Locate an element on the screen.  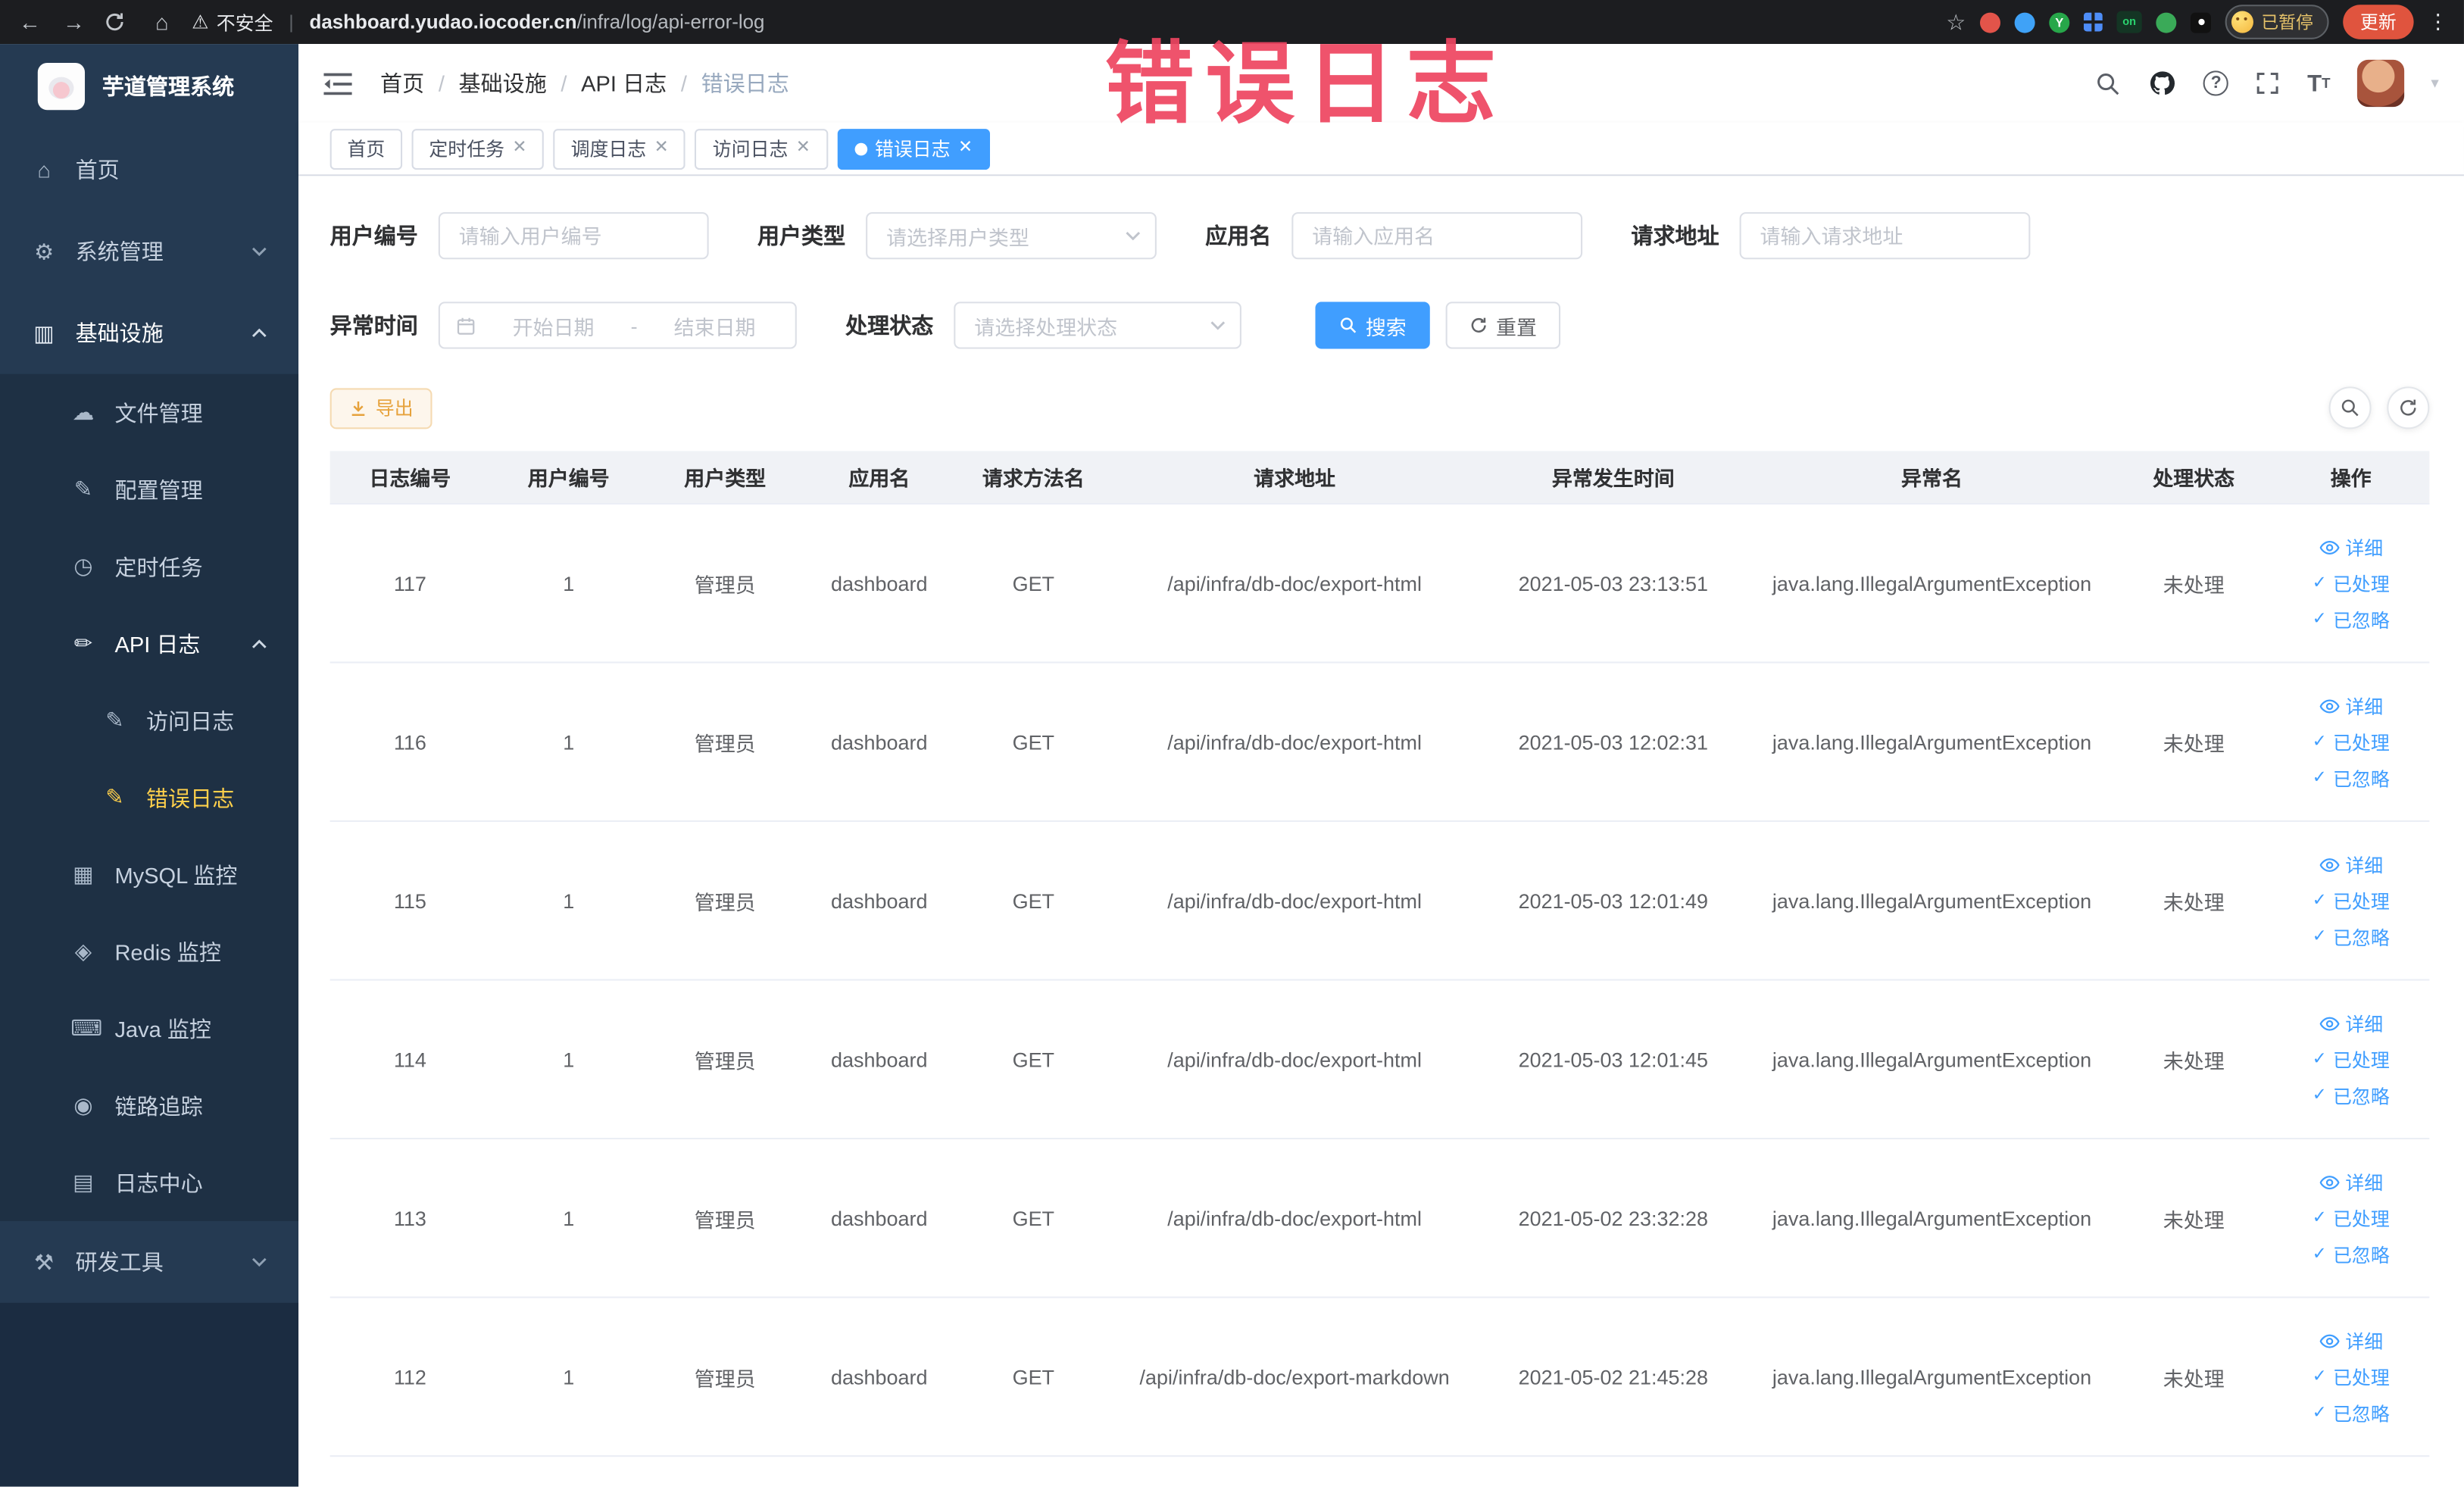
user-type-select: 请选择用户类型 is located at coordinates (1011, 236).